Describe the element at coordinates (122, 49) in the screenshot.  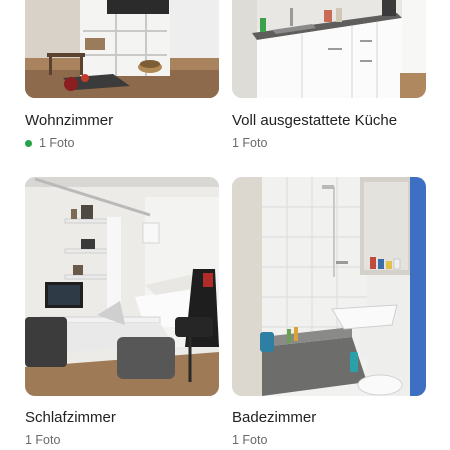
I see `living-room-photo` at that location.